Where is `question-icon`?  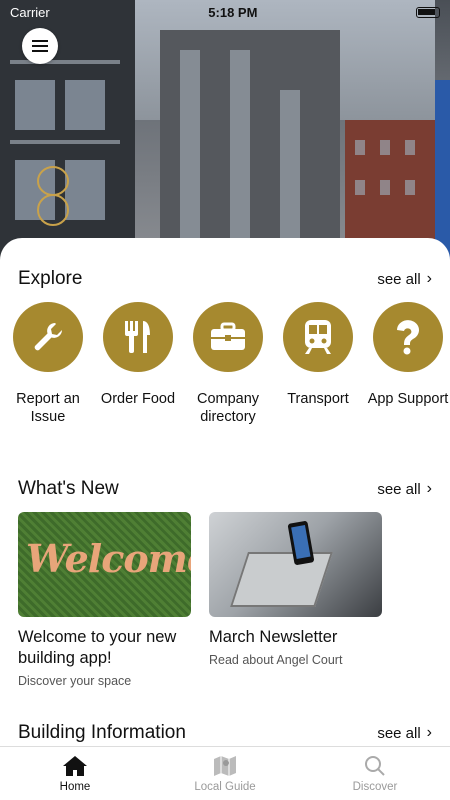
question-icon is located at coordinates (408, 337).